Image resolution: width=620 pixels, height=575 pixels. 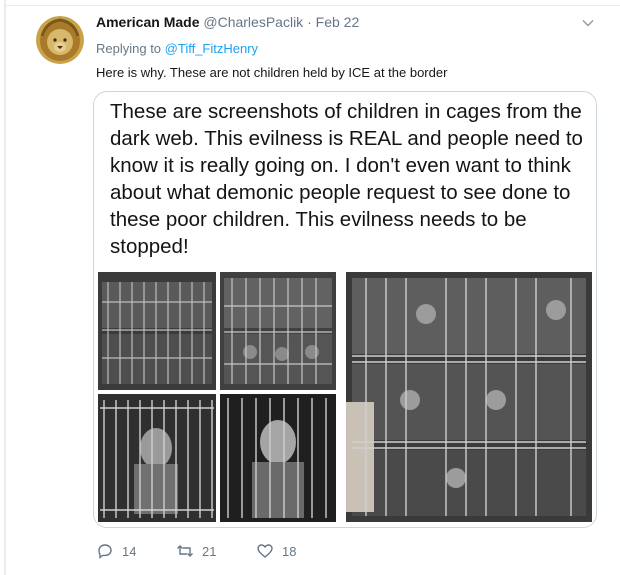 I want to click on like-action: 18, so click(x=276, y=551).